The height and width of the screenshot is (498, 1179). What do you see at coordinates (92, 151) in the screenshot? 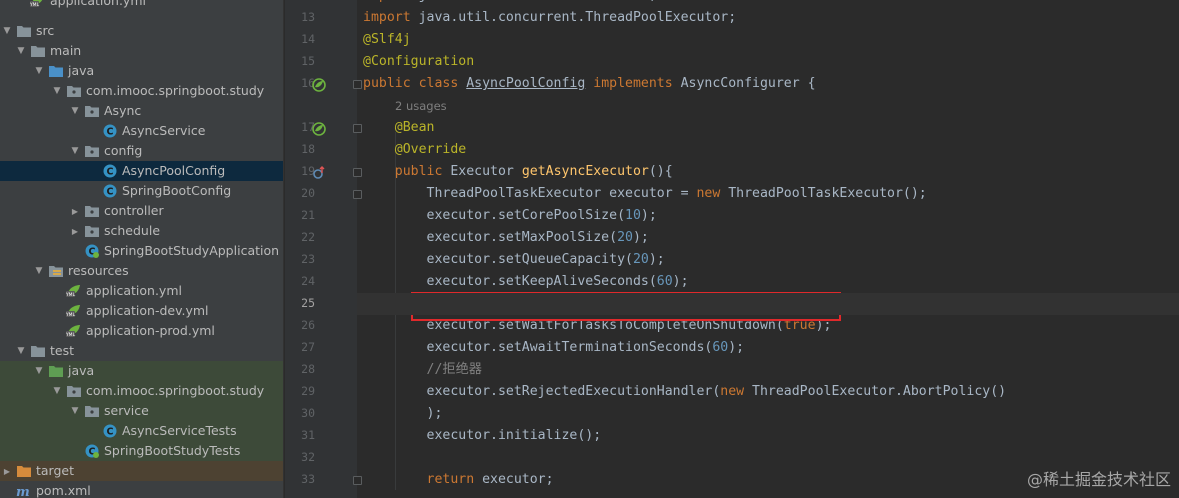
I see `package-icon` at bounding box center [92, 151].